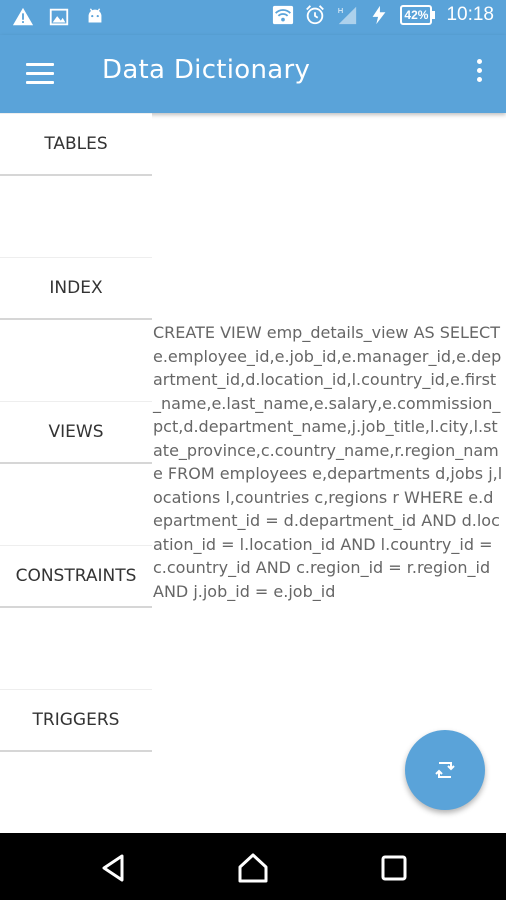  I want to click on more-vert-icon, so click(479, 74).